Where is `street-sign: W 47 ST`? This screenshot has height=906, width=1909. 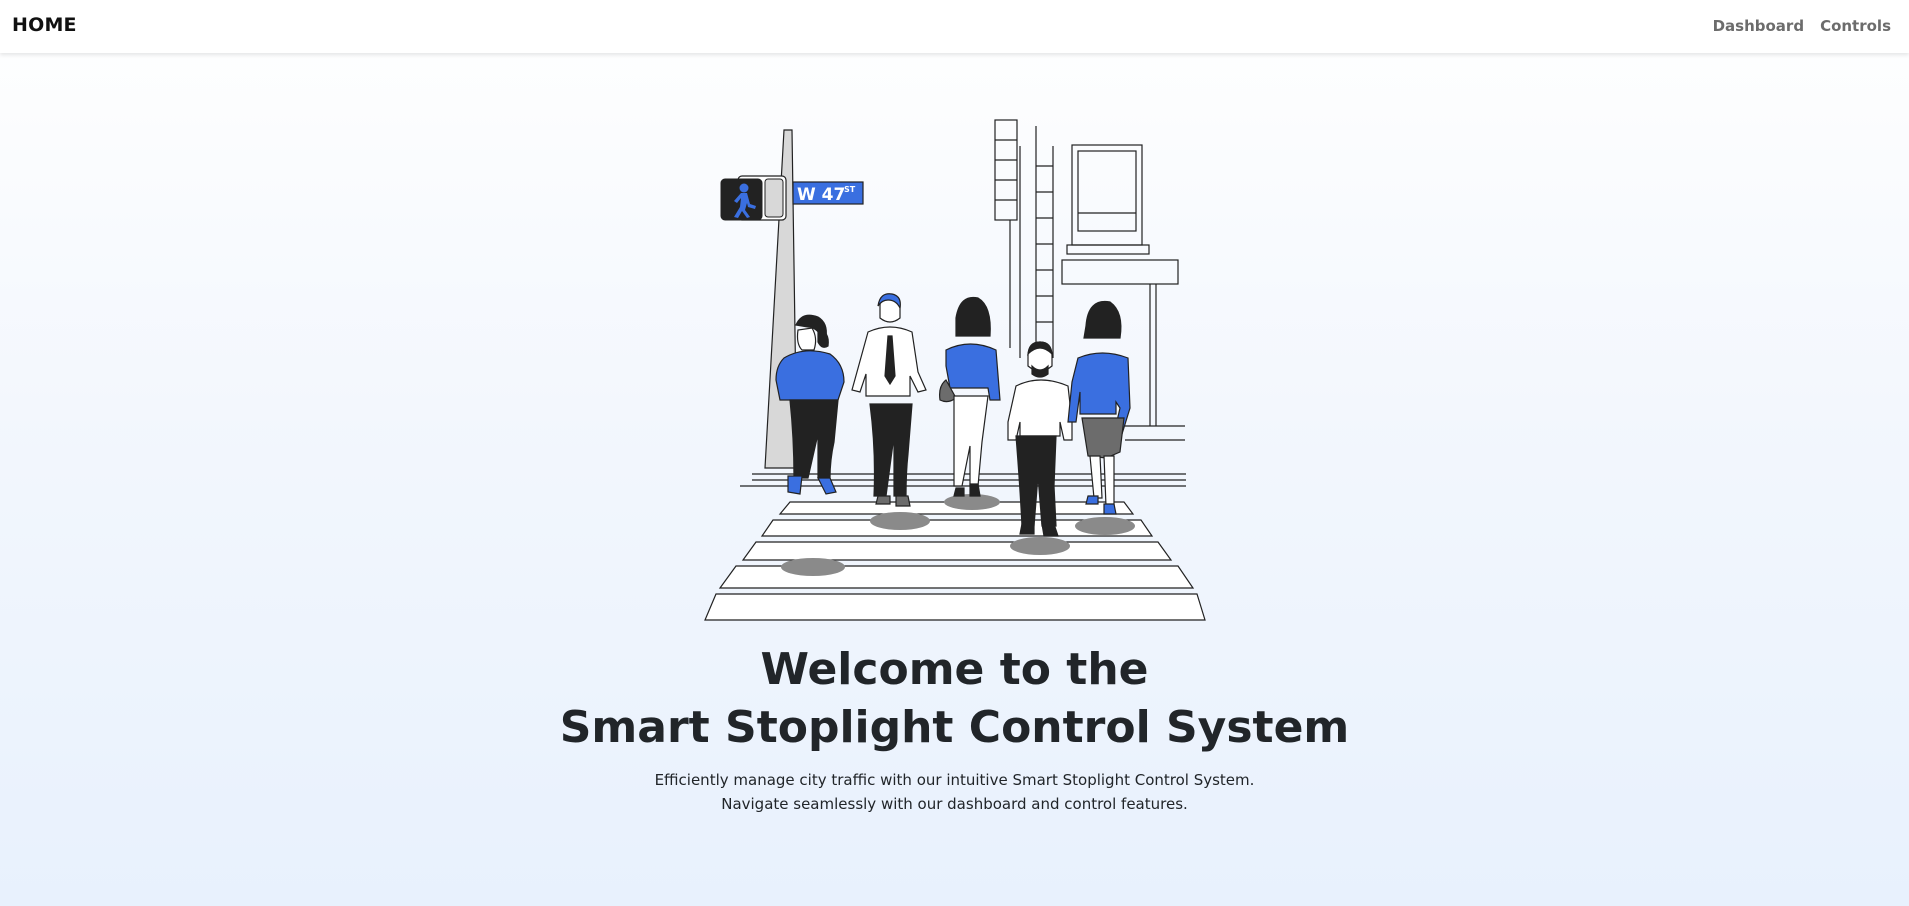 street-sign: W 47 ST is located at coordinates (828, 193).